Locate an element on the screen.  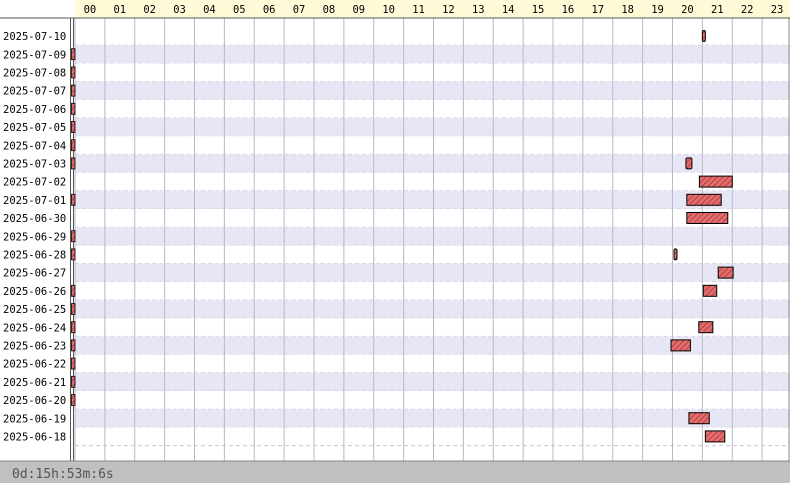
date-label: 2025-06-25 is located at coordinates (34, 310).